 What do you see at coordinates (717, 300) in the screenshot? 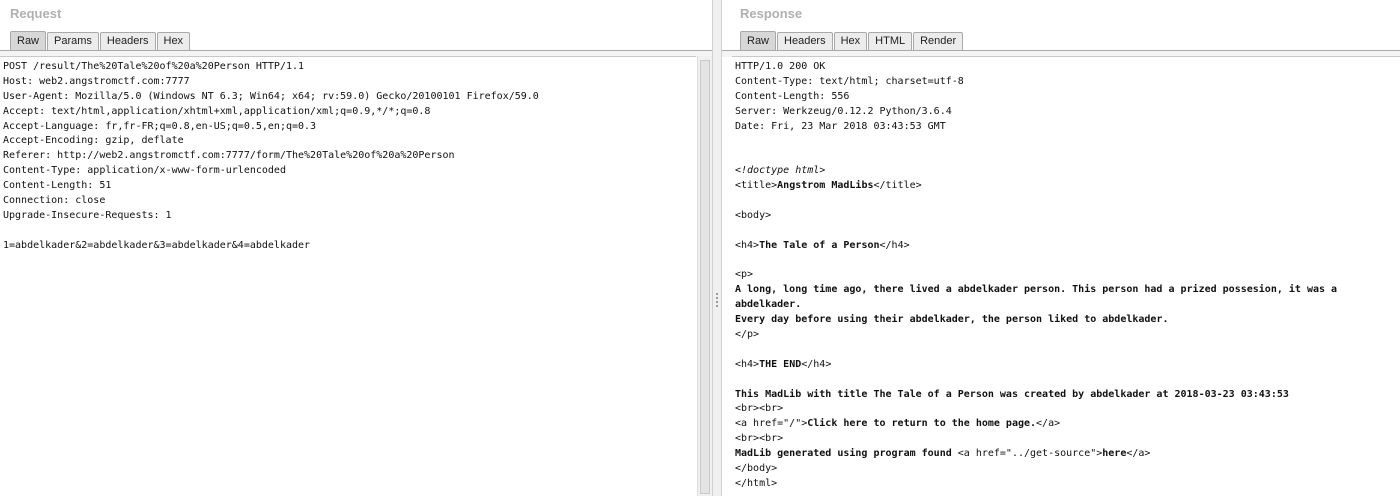
I see `splitter-grip-icon` at bounding box center [717, 300].